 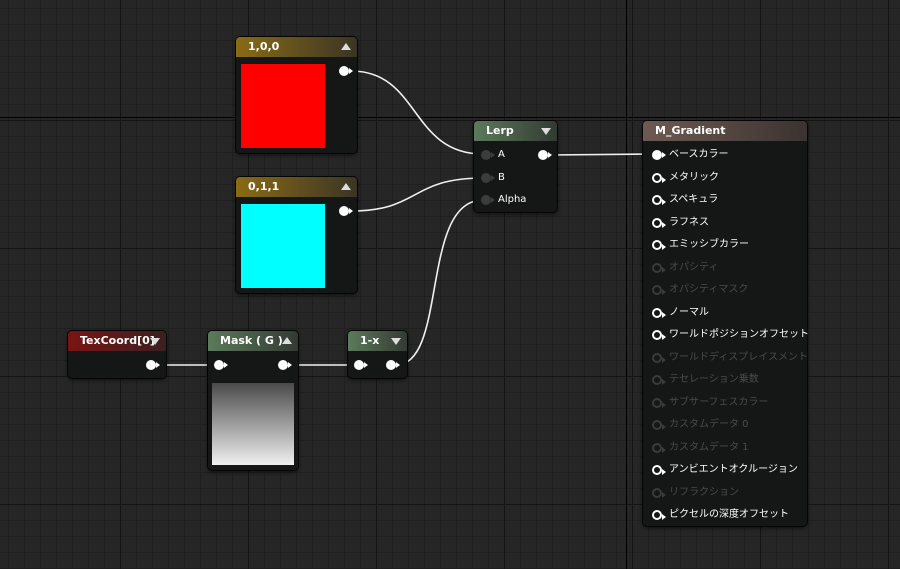 I want to click on constant-cyan-header: 0,1,1, so click(x=296, y=187).